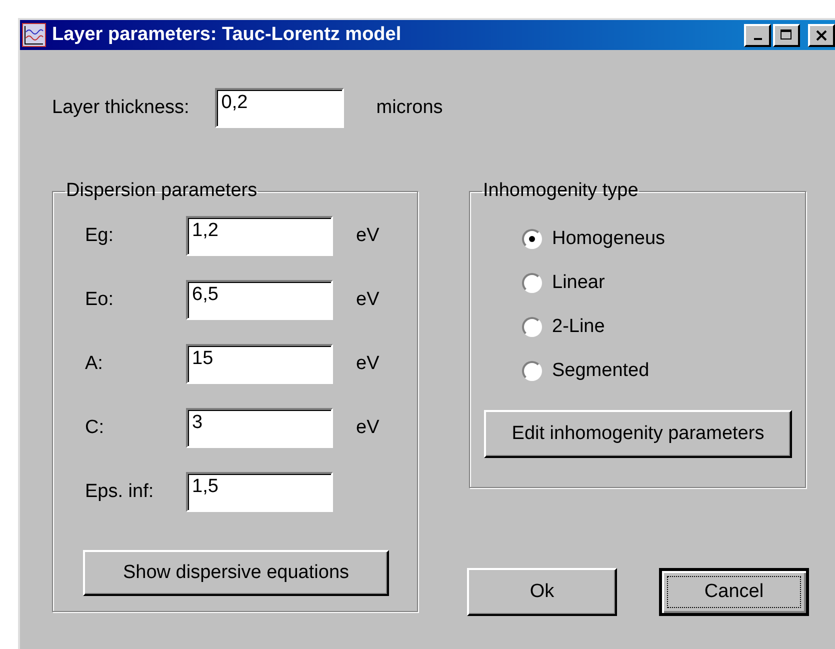  Describe the element at coordinates (609, 239) in the screenshot. I see `radio-label: Homogeneus` at that location.